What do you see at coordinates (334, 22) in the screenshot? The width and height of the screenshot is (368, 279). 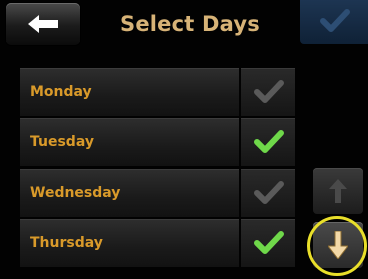 I see `confirm-button` at bounding box center [334, 22].